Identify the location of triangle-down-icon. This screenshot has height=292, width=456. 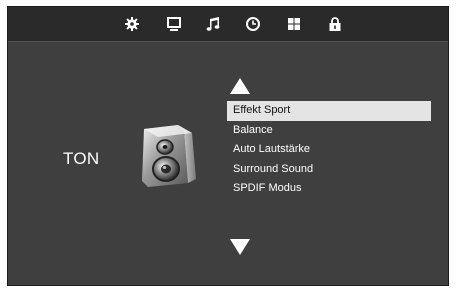
(240, 247).